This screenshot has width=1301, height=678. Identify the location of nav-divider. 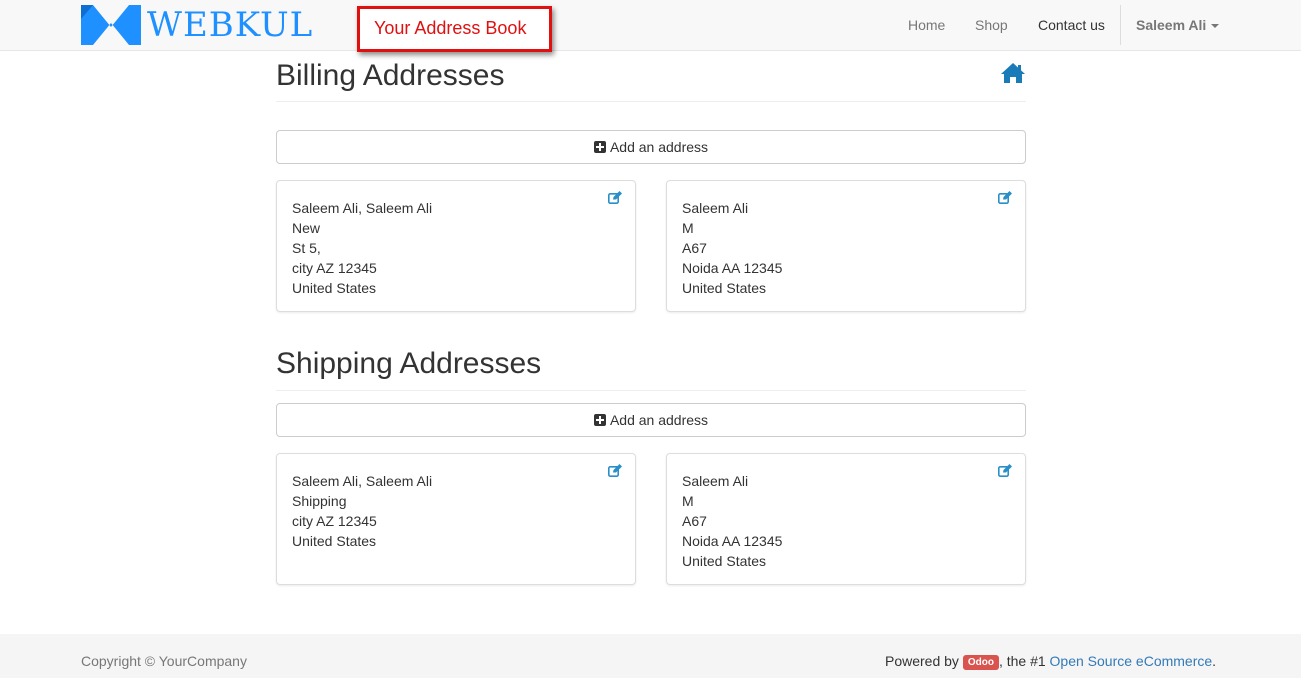
(1120, 25).